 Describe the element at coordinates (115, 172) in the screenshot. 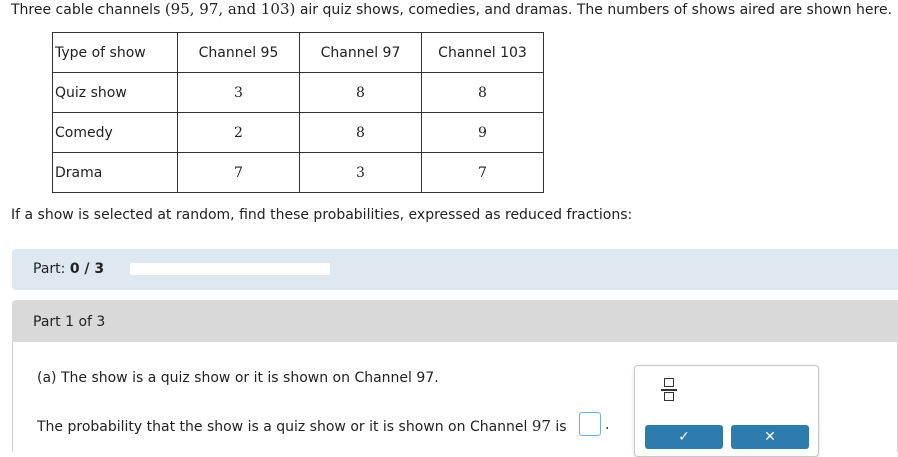

I see `row-label: Drama` at that location.